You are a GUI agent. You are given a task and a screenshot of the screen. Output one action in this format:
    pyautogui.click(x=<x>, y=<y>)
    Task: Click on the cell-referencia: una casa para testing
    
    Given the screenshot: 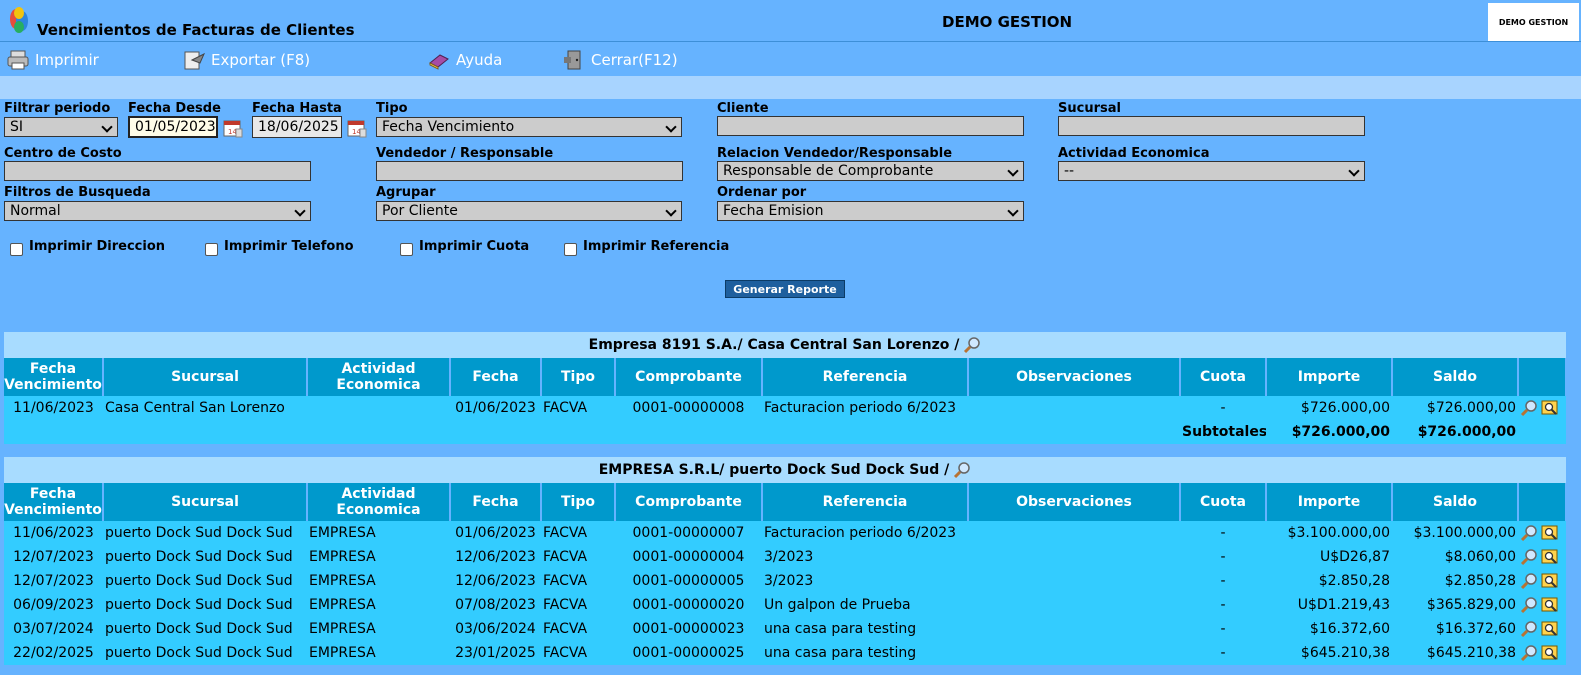 What is the action you would take?
    pyautogui.click(x=865, y=629)
    